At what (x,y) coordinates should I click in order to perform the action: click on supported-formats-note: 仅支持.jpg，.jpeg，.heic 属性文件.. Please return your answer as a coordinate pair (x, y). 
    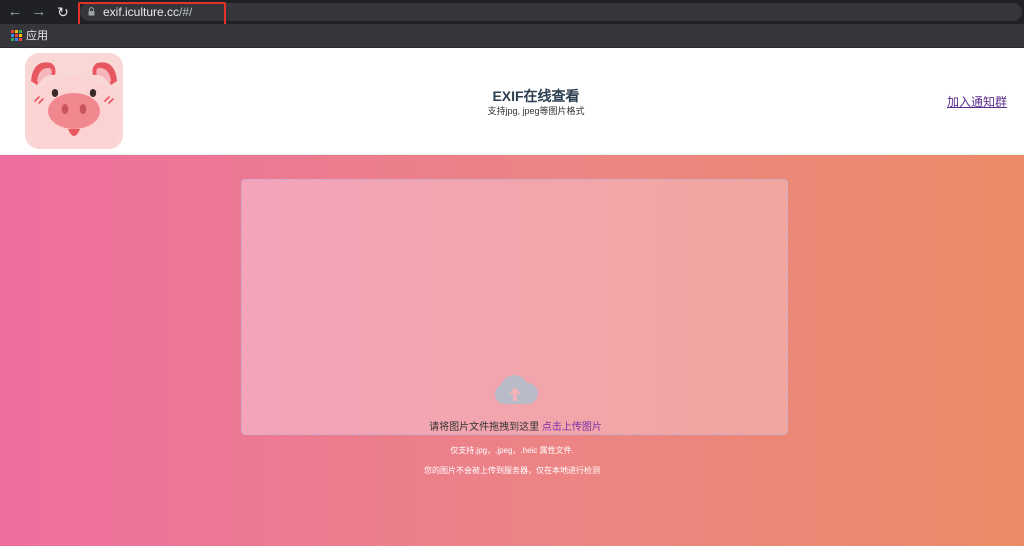
    Looking at the image, I should click on (512, 450).